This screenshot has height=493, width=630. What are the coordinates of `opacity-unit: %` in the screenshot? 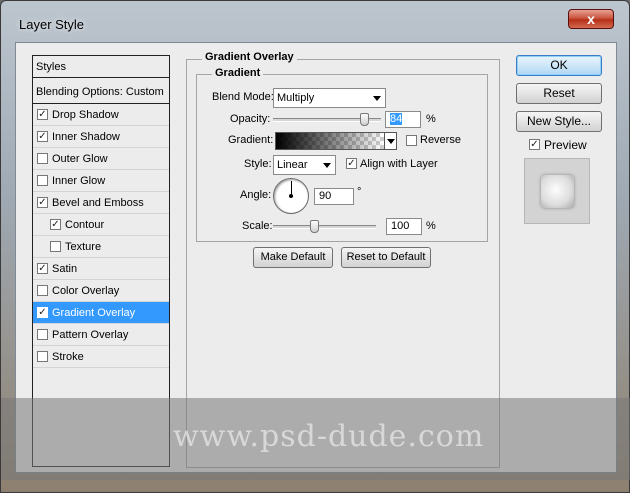 It's located at (431, 119).